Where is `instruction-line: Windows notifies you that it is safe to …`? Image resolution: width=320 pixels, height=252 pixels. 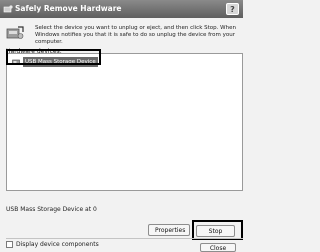
instruction-line: Windows notifies you that it is safe to … is located at coordinates (135, 35).